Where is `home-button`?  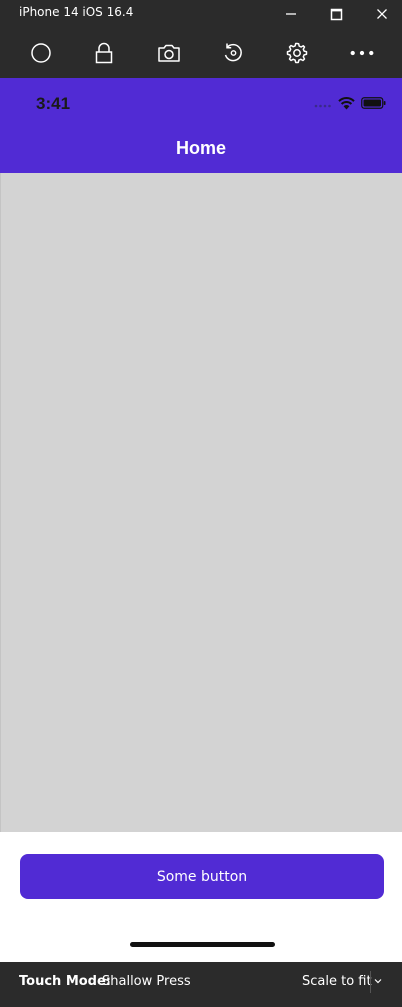
home-button is located at coordinates (41, 53).